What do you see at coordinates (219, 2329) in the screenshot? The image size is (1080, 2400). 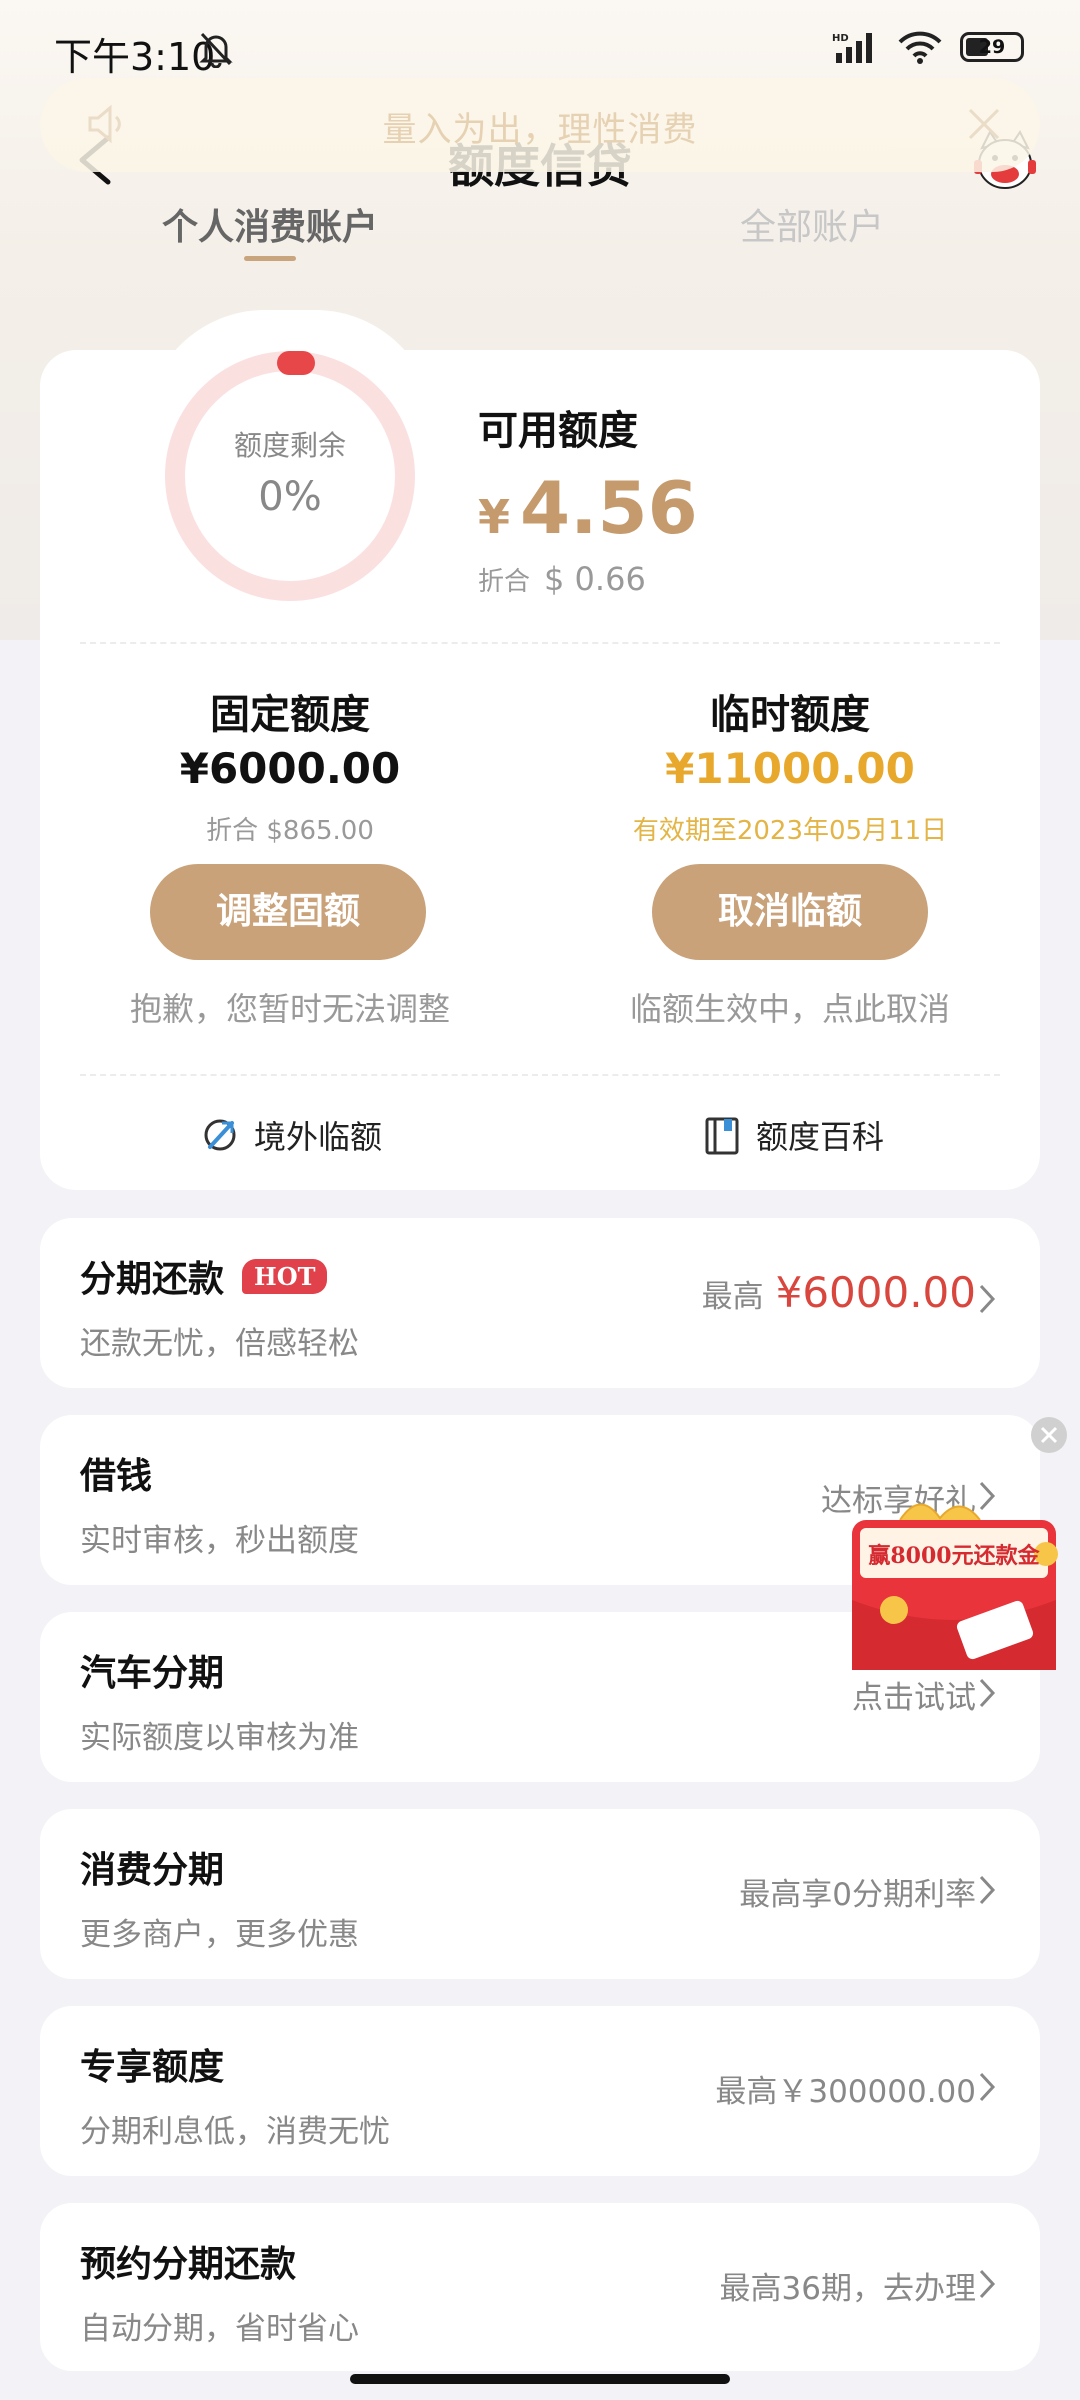 I see `list-item-subtitle: 自动分期，省时省心` at bounding box center [219, 2329].